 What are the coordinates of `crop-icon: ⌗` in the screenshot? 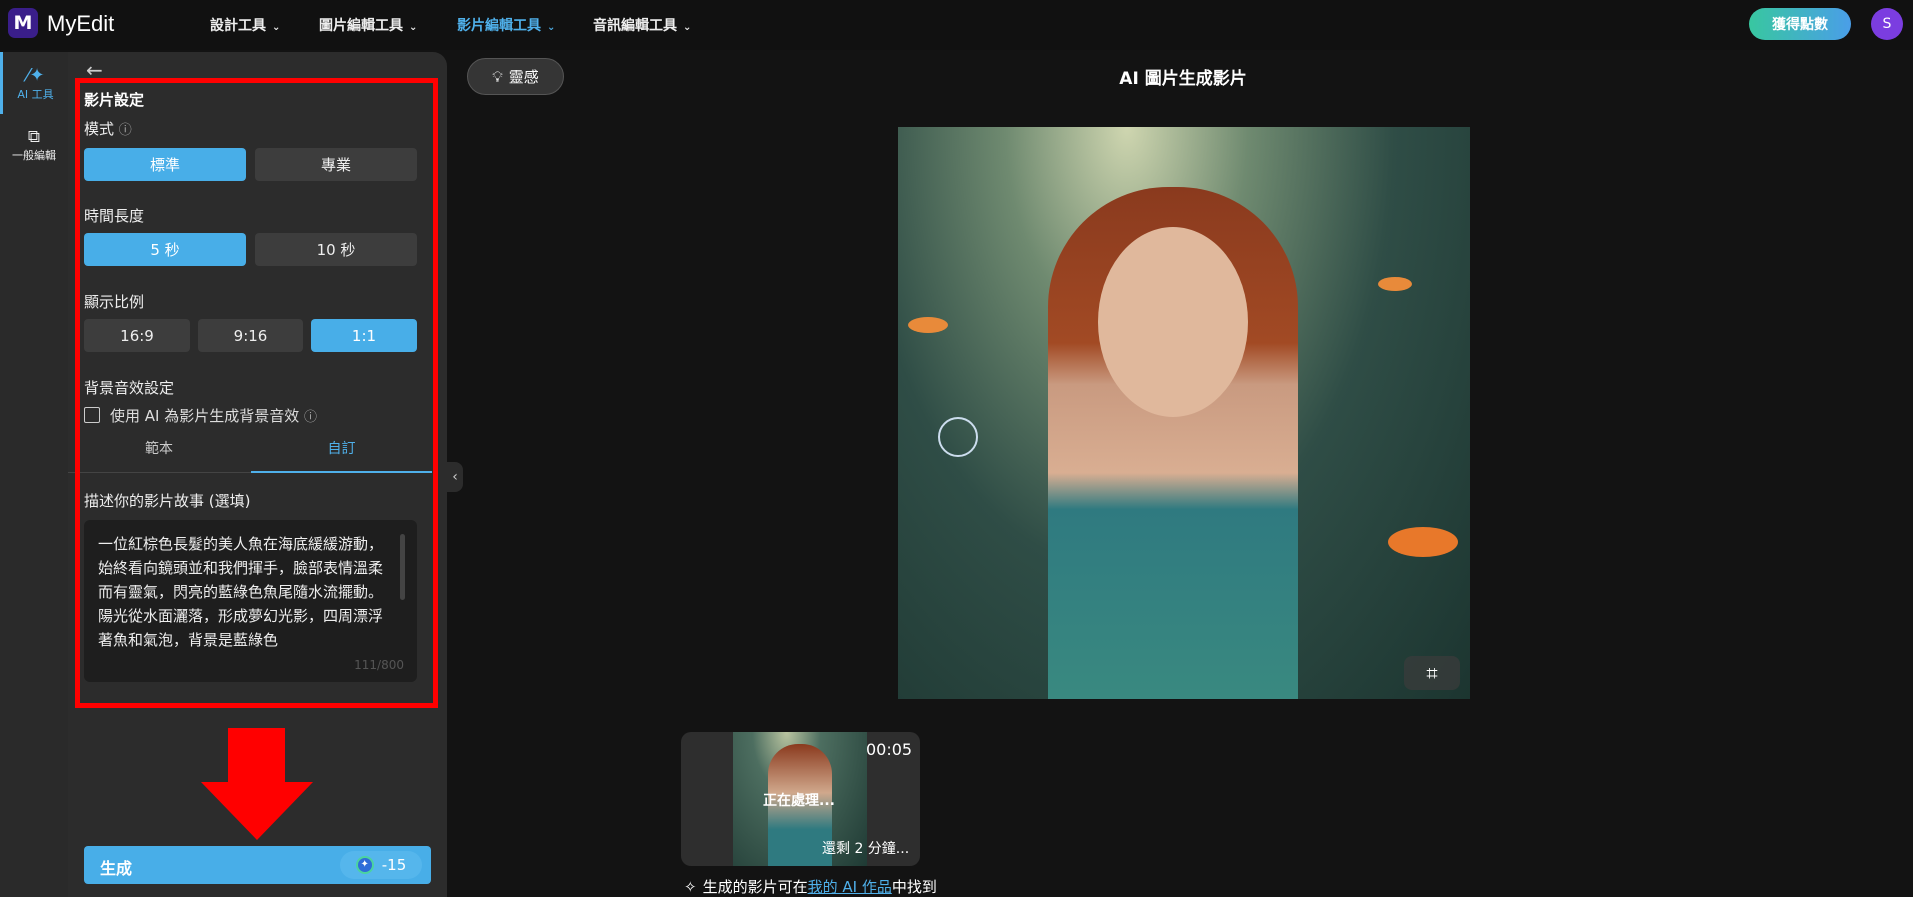 It's located at (1432, 673).